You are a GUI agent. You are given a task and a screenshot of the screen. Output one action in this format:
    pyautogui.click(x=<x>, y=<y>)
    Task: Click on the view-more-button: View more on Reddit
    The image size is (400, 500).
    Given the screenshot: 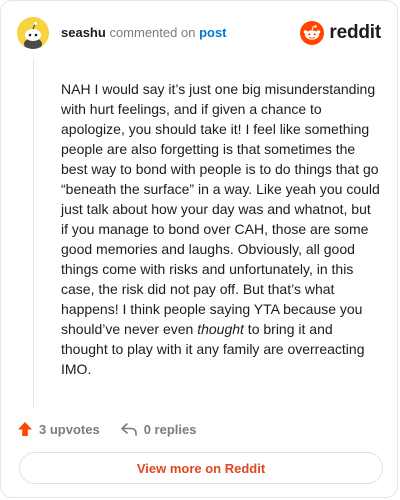 What is the action you would take?
    pyautogui.click(x=201, y=468)
    